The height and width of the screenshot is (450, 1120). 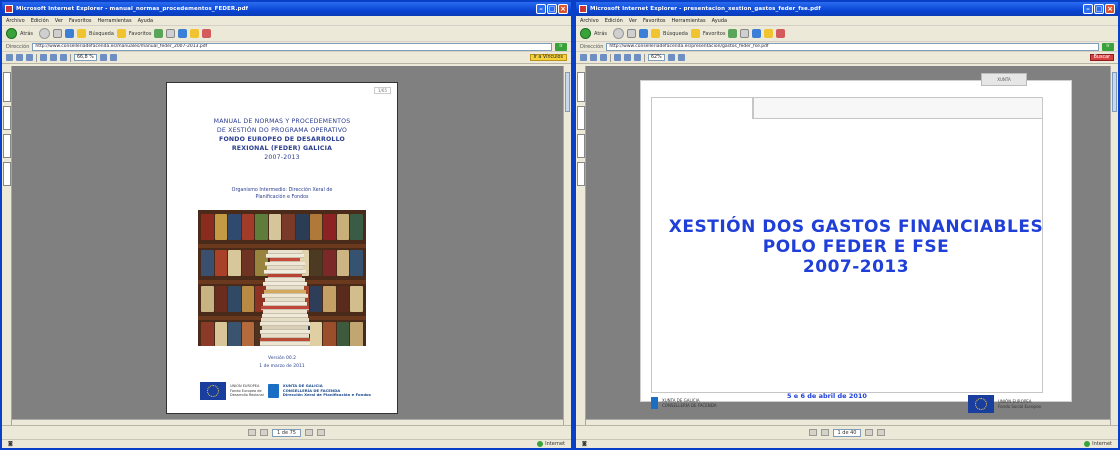 What do you see at coordinates (1101, 57) in the screenshot?
I see `search-pdf-button: Buscar` at bounding box center [1101, 57].